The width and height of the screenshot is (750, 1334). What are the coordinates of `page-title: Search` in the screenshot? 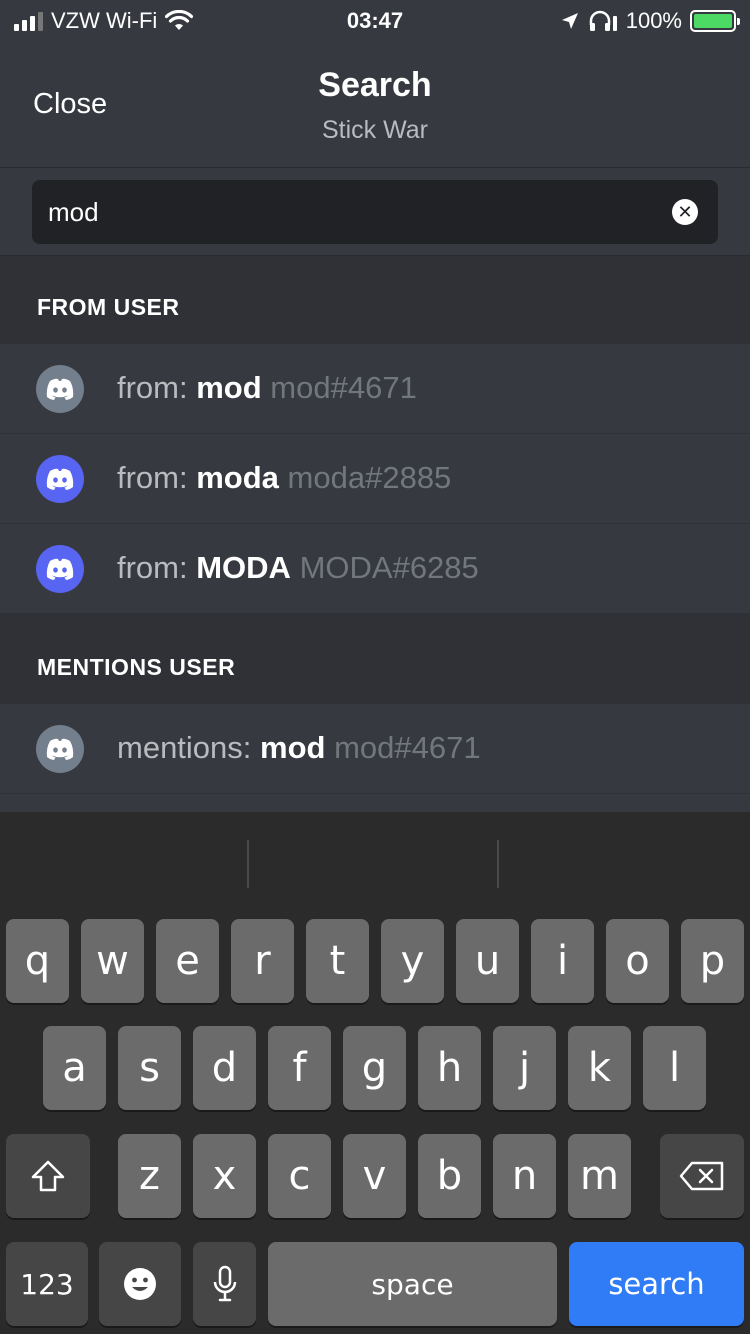 It's located at (375, 85).